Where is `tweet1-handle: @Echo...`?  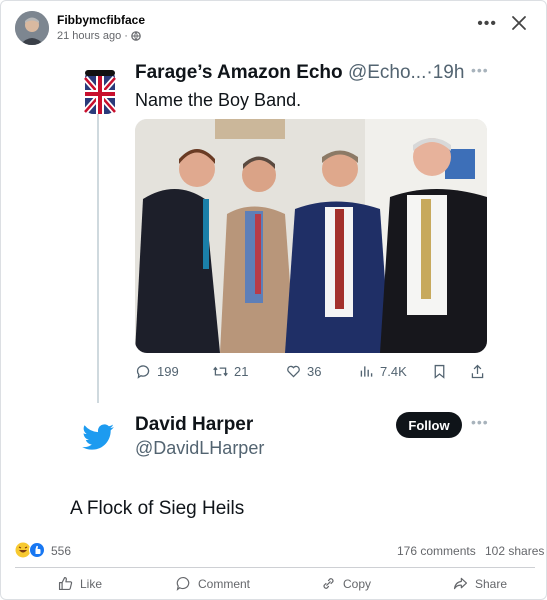
tweet1-handle: @Echo... is located at coordinates (387, 72).